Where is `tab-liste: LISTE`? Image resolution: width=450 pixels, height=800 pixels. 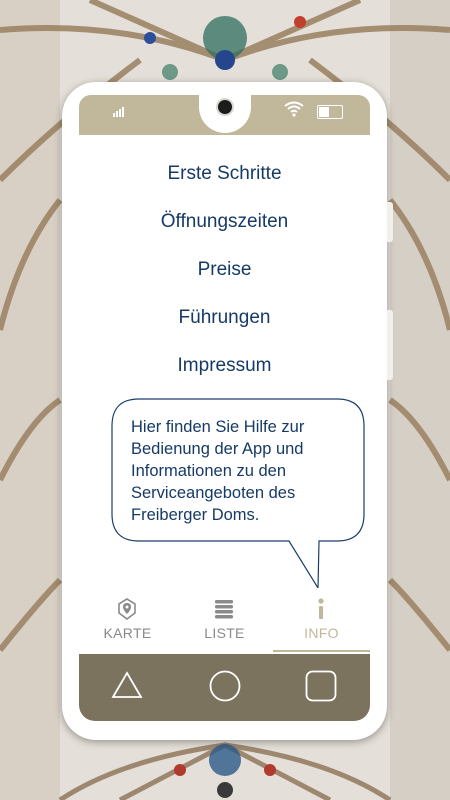
tab-liste: LISTE is located at coordinates (224, 622).